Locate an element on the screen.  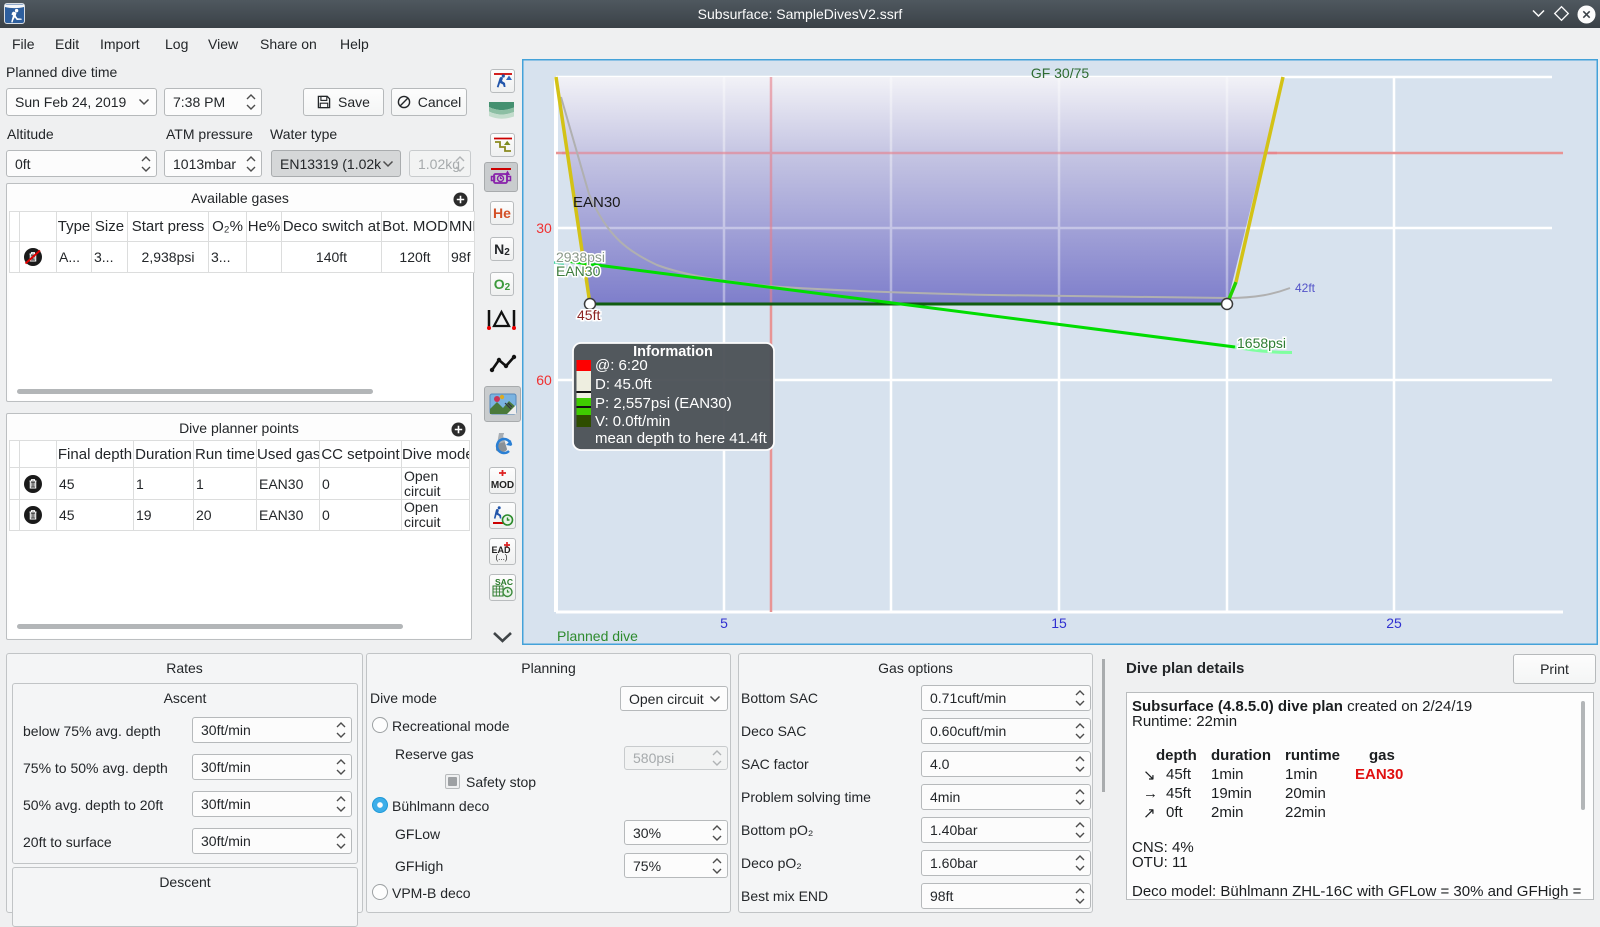
svg-text: GF 30/75 is located at coordinates (1060, 73).